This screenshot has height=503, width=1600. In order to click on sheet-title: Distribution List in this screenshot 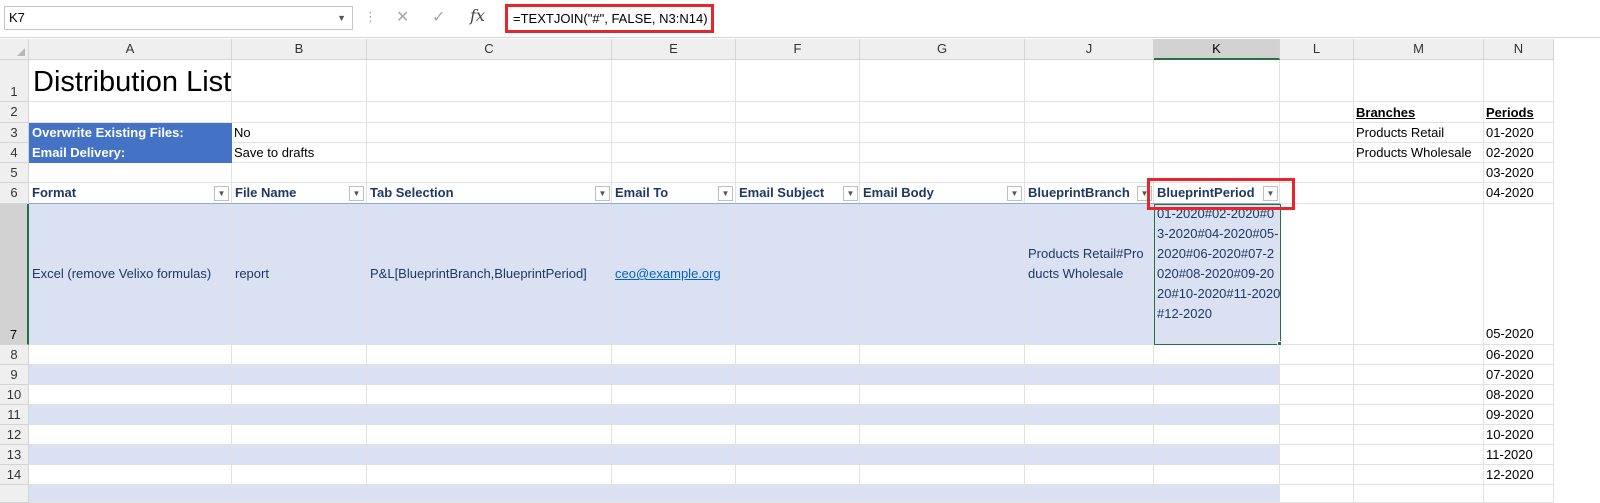, I will do `click(132, 82)`.